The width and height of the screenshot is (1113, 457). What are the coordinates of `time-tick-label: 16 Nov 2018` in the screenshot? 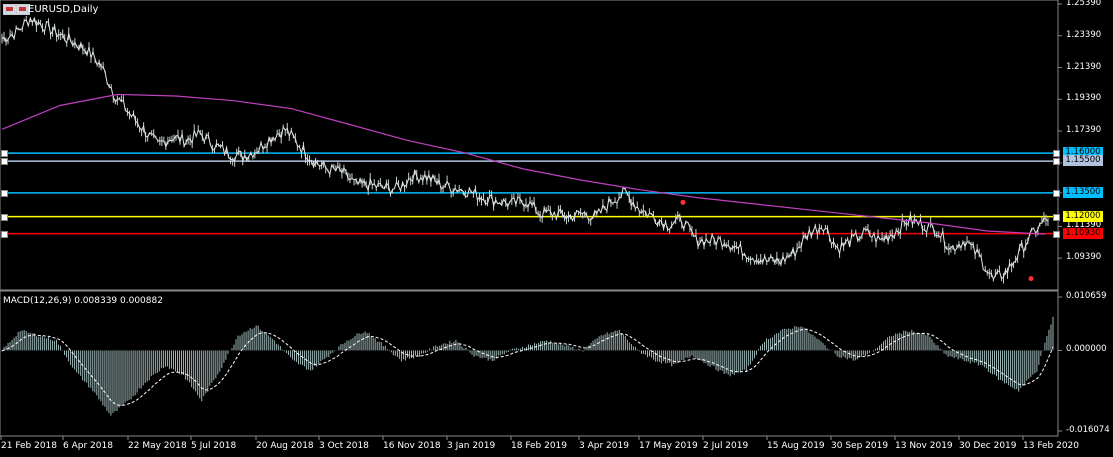 It's located at (412, 446).